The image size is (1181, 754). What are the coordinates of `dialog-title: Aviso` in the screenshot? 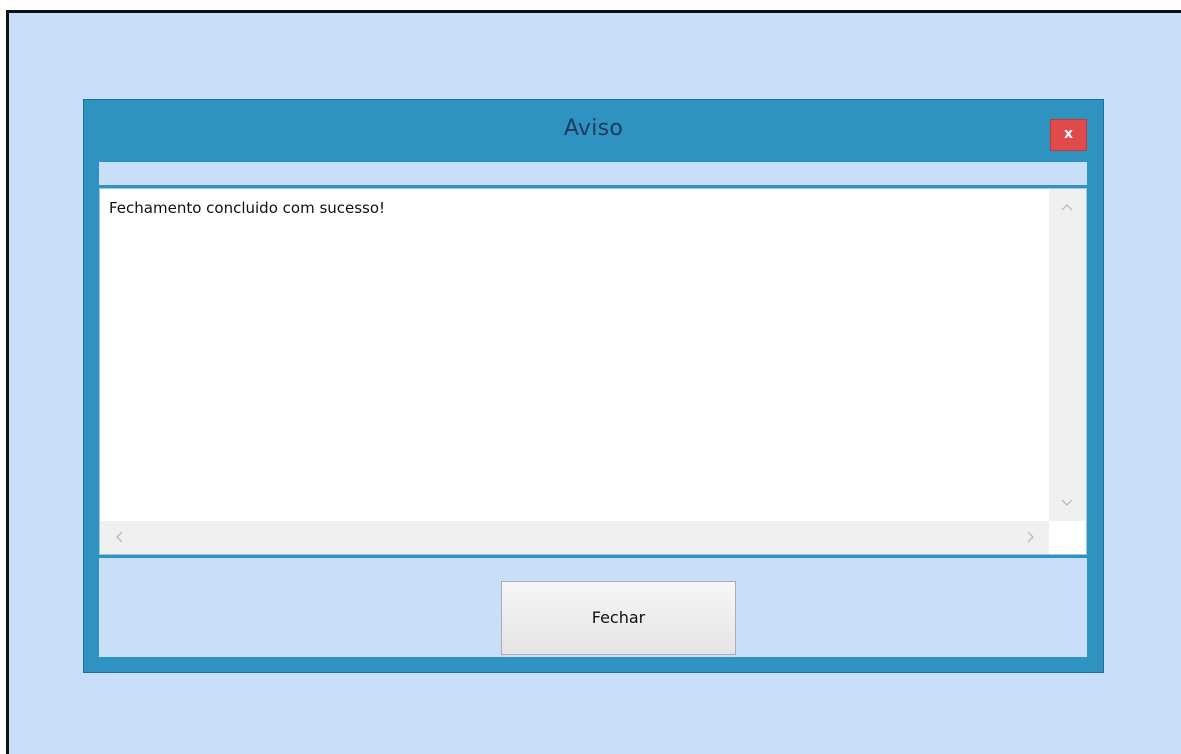 It's located at (593, 128).